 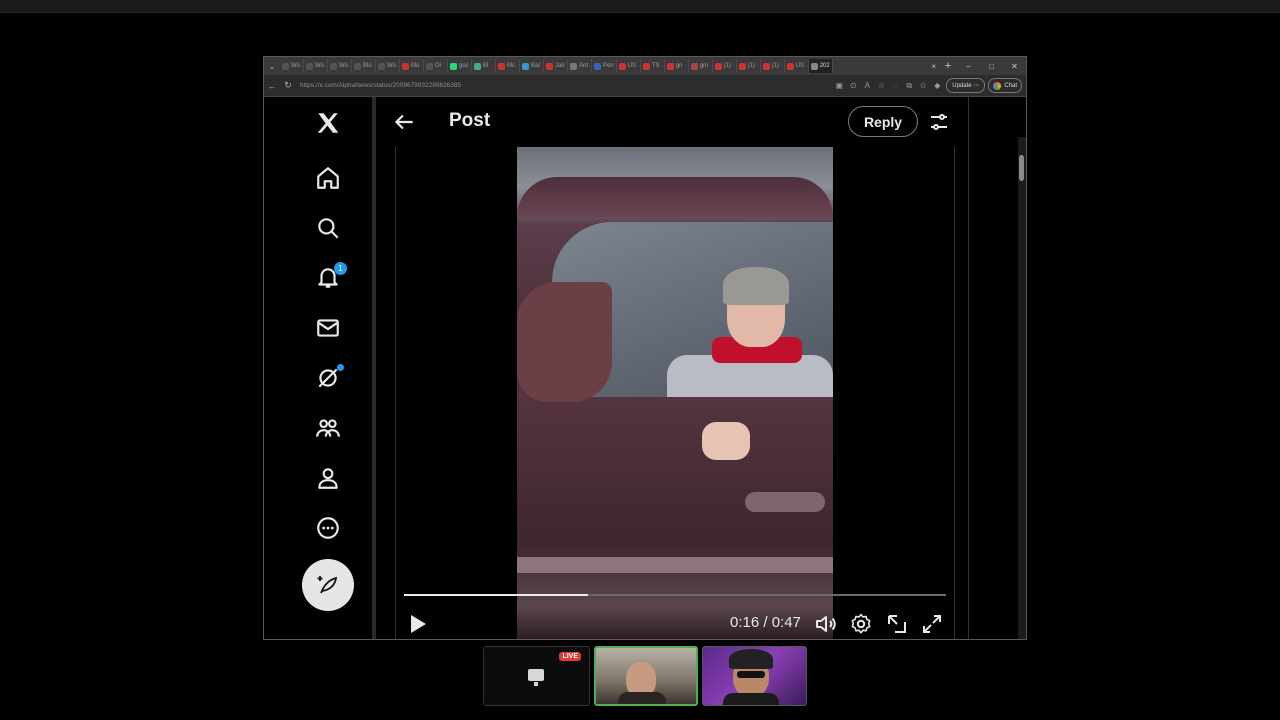 What do you see at coordinates (328, 278) in the screenshot?
I see `notifications-icon: 1` at bounding box center [328, 278].